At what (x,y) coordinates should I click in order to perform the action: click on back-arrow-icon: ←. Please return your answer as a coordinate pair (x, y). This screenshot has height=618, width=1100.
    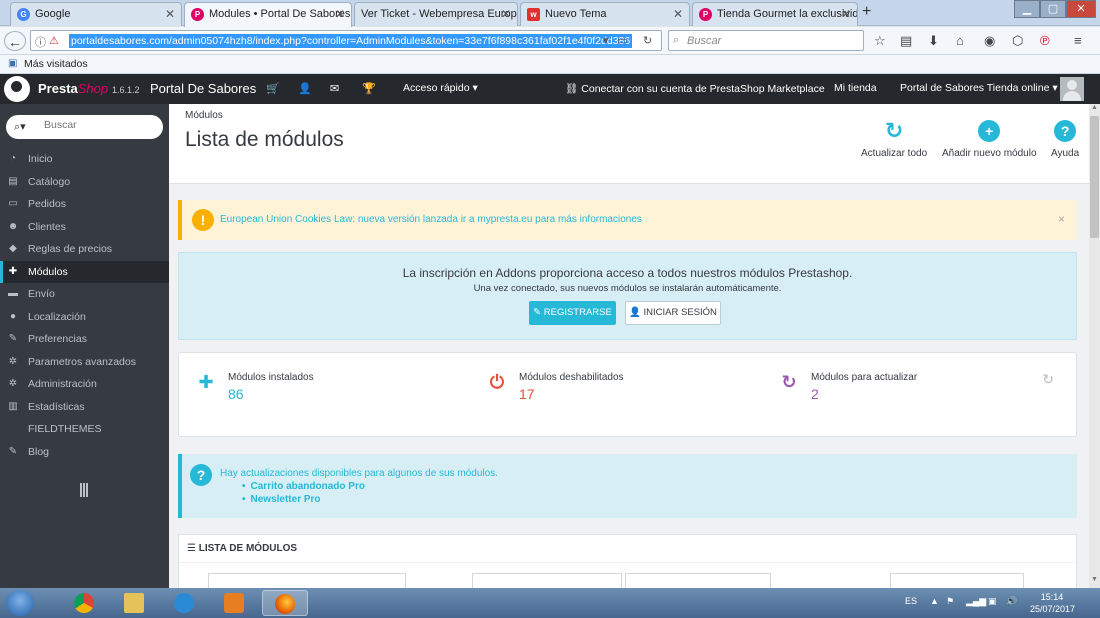
    Looking at the image, I should click on (15, 41).